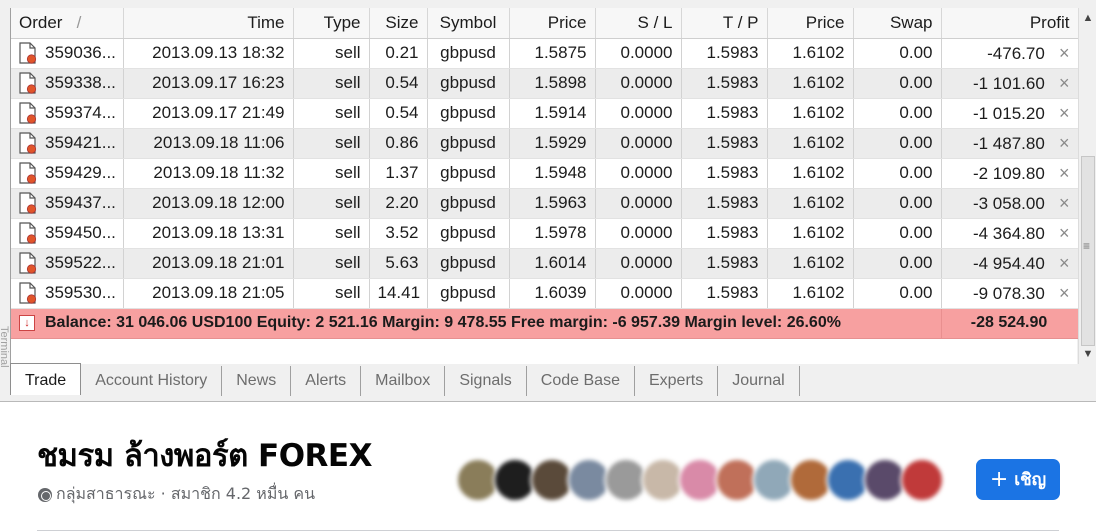  What do you see at coordinates (257, 381) in the screenshot?
I see `tab-news: News` at bounding box center [257, 381].